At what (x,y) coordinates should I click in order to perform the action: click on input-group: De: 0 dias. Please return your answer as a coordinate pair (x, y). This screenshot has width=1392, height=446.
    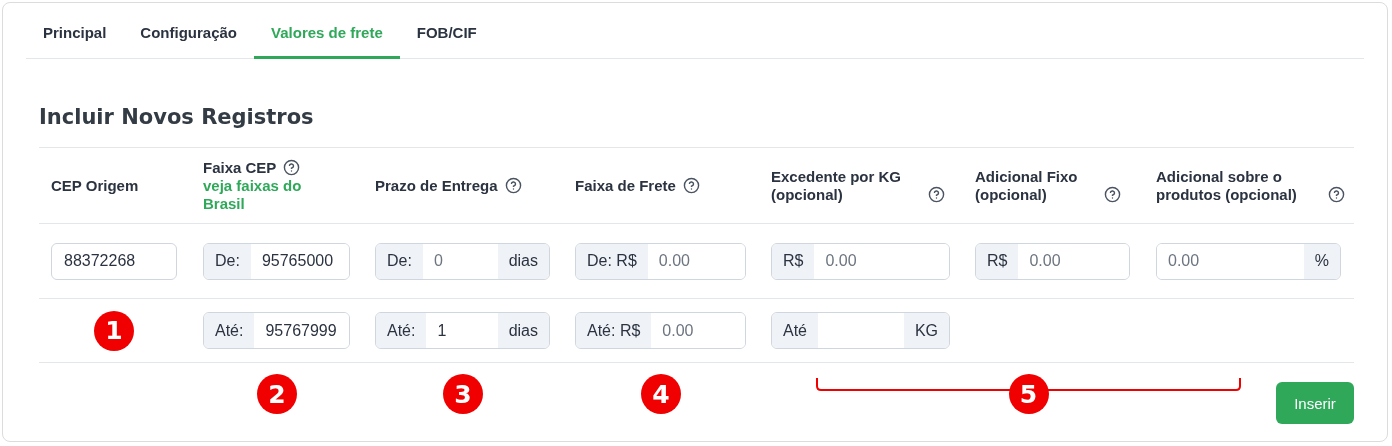
    Looking at the image, I should click on (462, 261).